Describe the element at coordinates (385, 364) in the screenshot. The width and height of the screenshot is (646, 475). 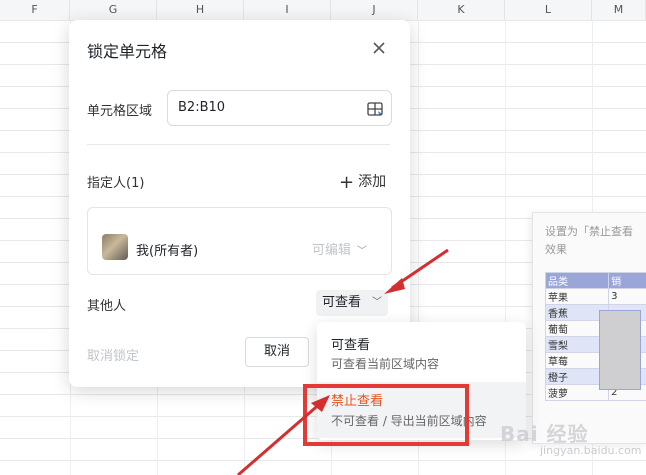
I see `menu-option-desc: 可查看当前区域内容` at that location.